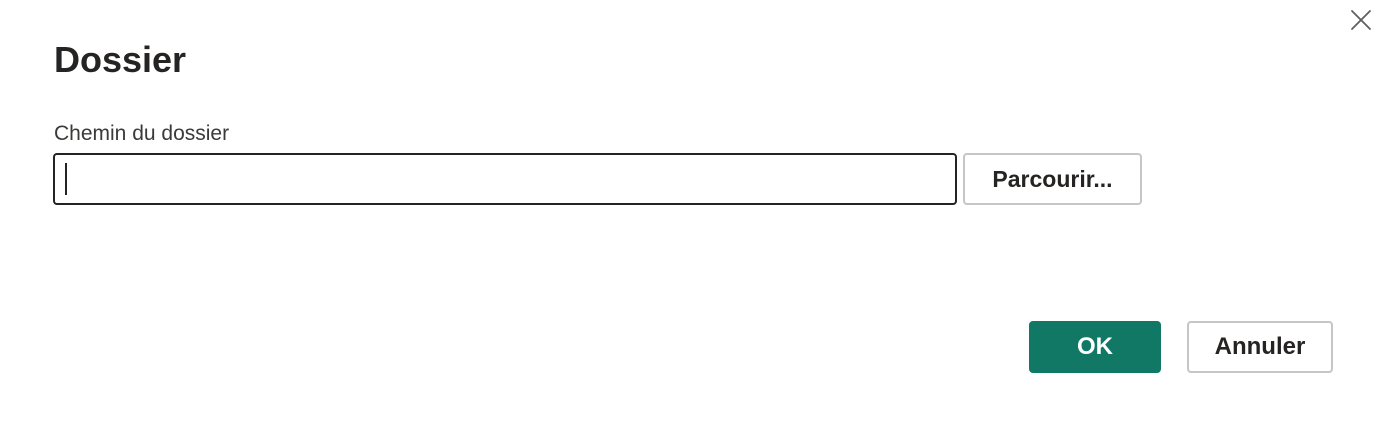 Image resolution: width=1386 pixels, height=428 pixels. Describe the element at coordinates (66, 179) in the screenshot. I see `text-caret` at that location.